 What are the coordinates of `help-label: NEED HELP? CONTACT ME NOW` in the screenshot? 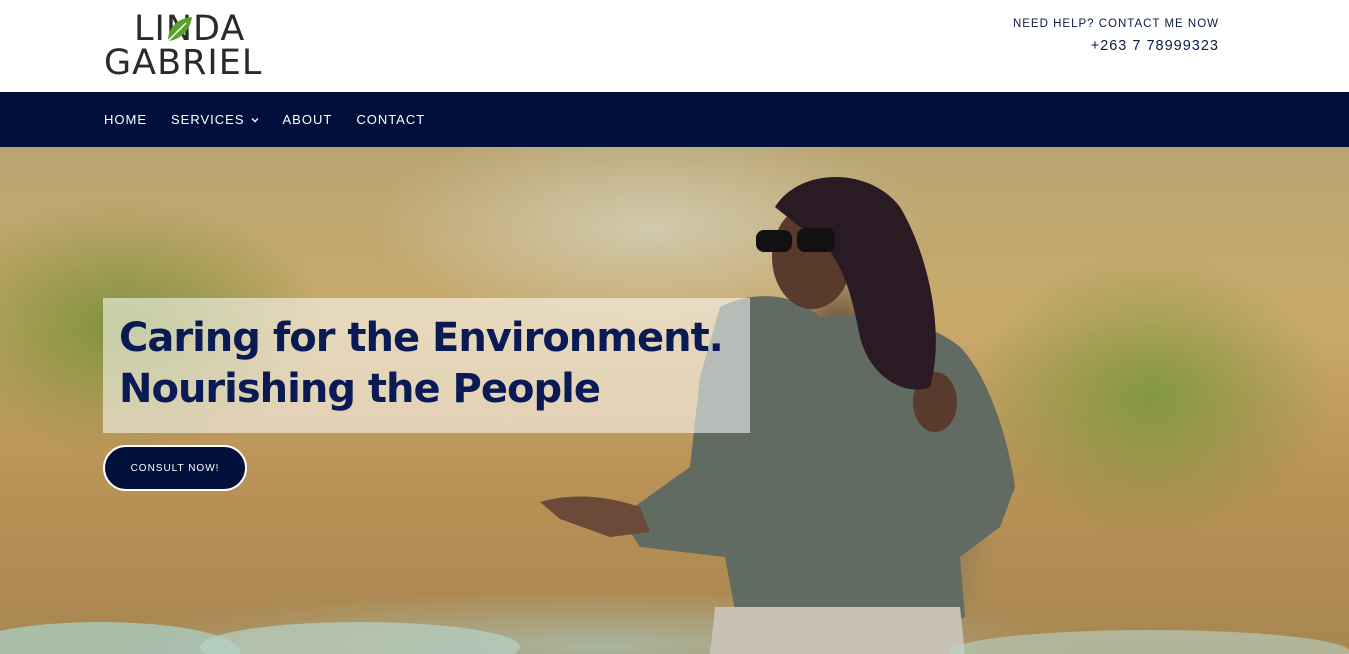 It's located at (1115, 24).